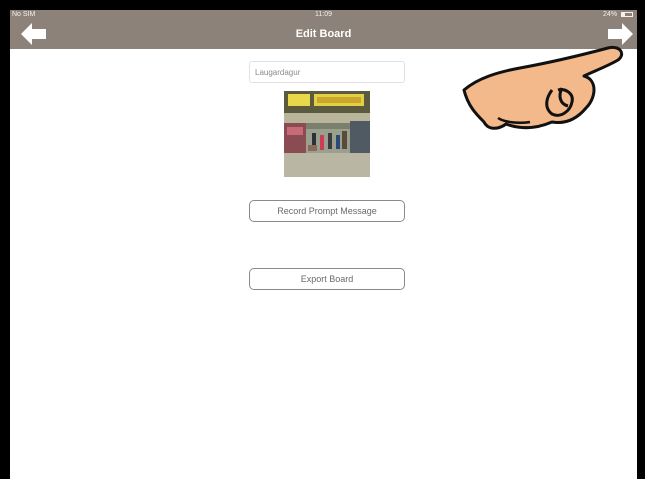 This screenshot has height=479, width=645. I want to click on battery-icon, so click(627, 14).